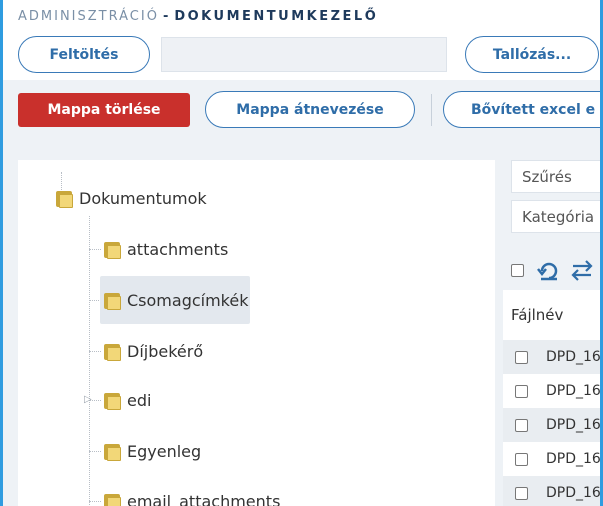  I want to click on tree-node-csomagcimkek: Csomagcímkék, so click(175, 300).